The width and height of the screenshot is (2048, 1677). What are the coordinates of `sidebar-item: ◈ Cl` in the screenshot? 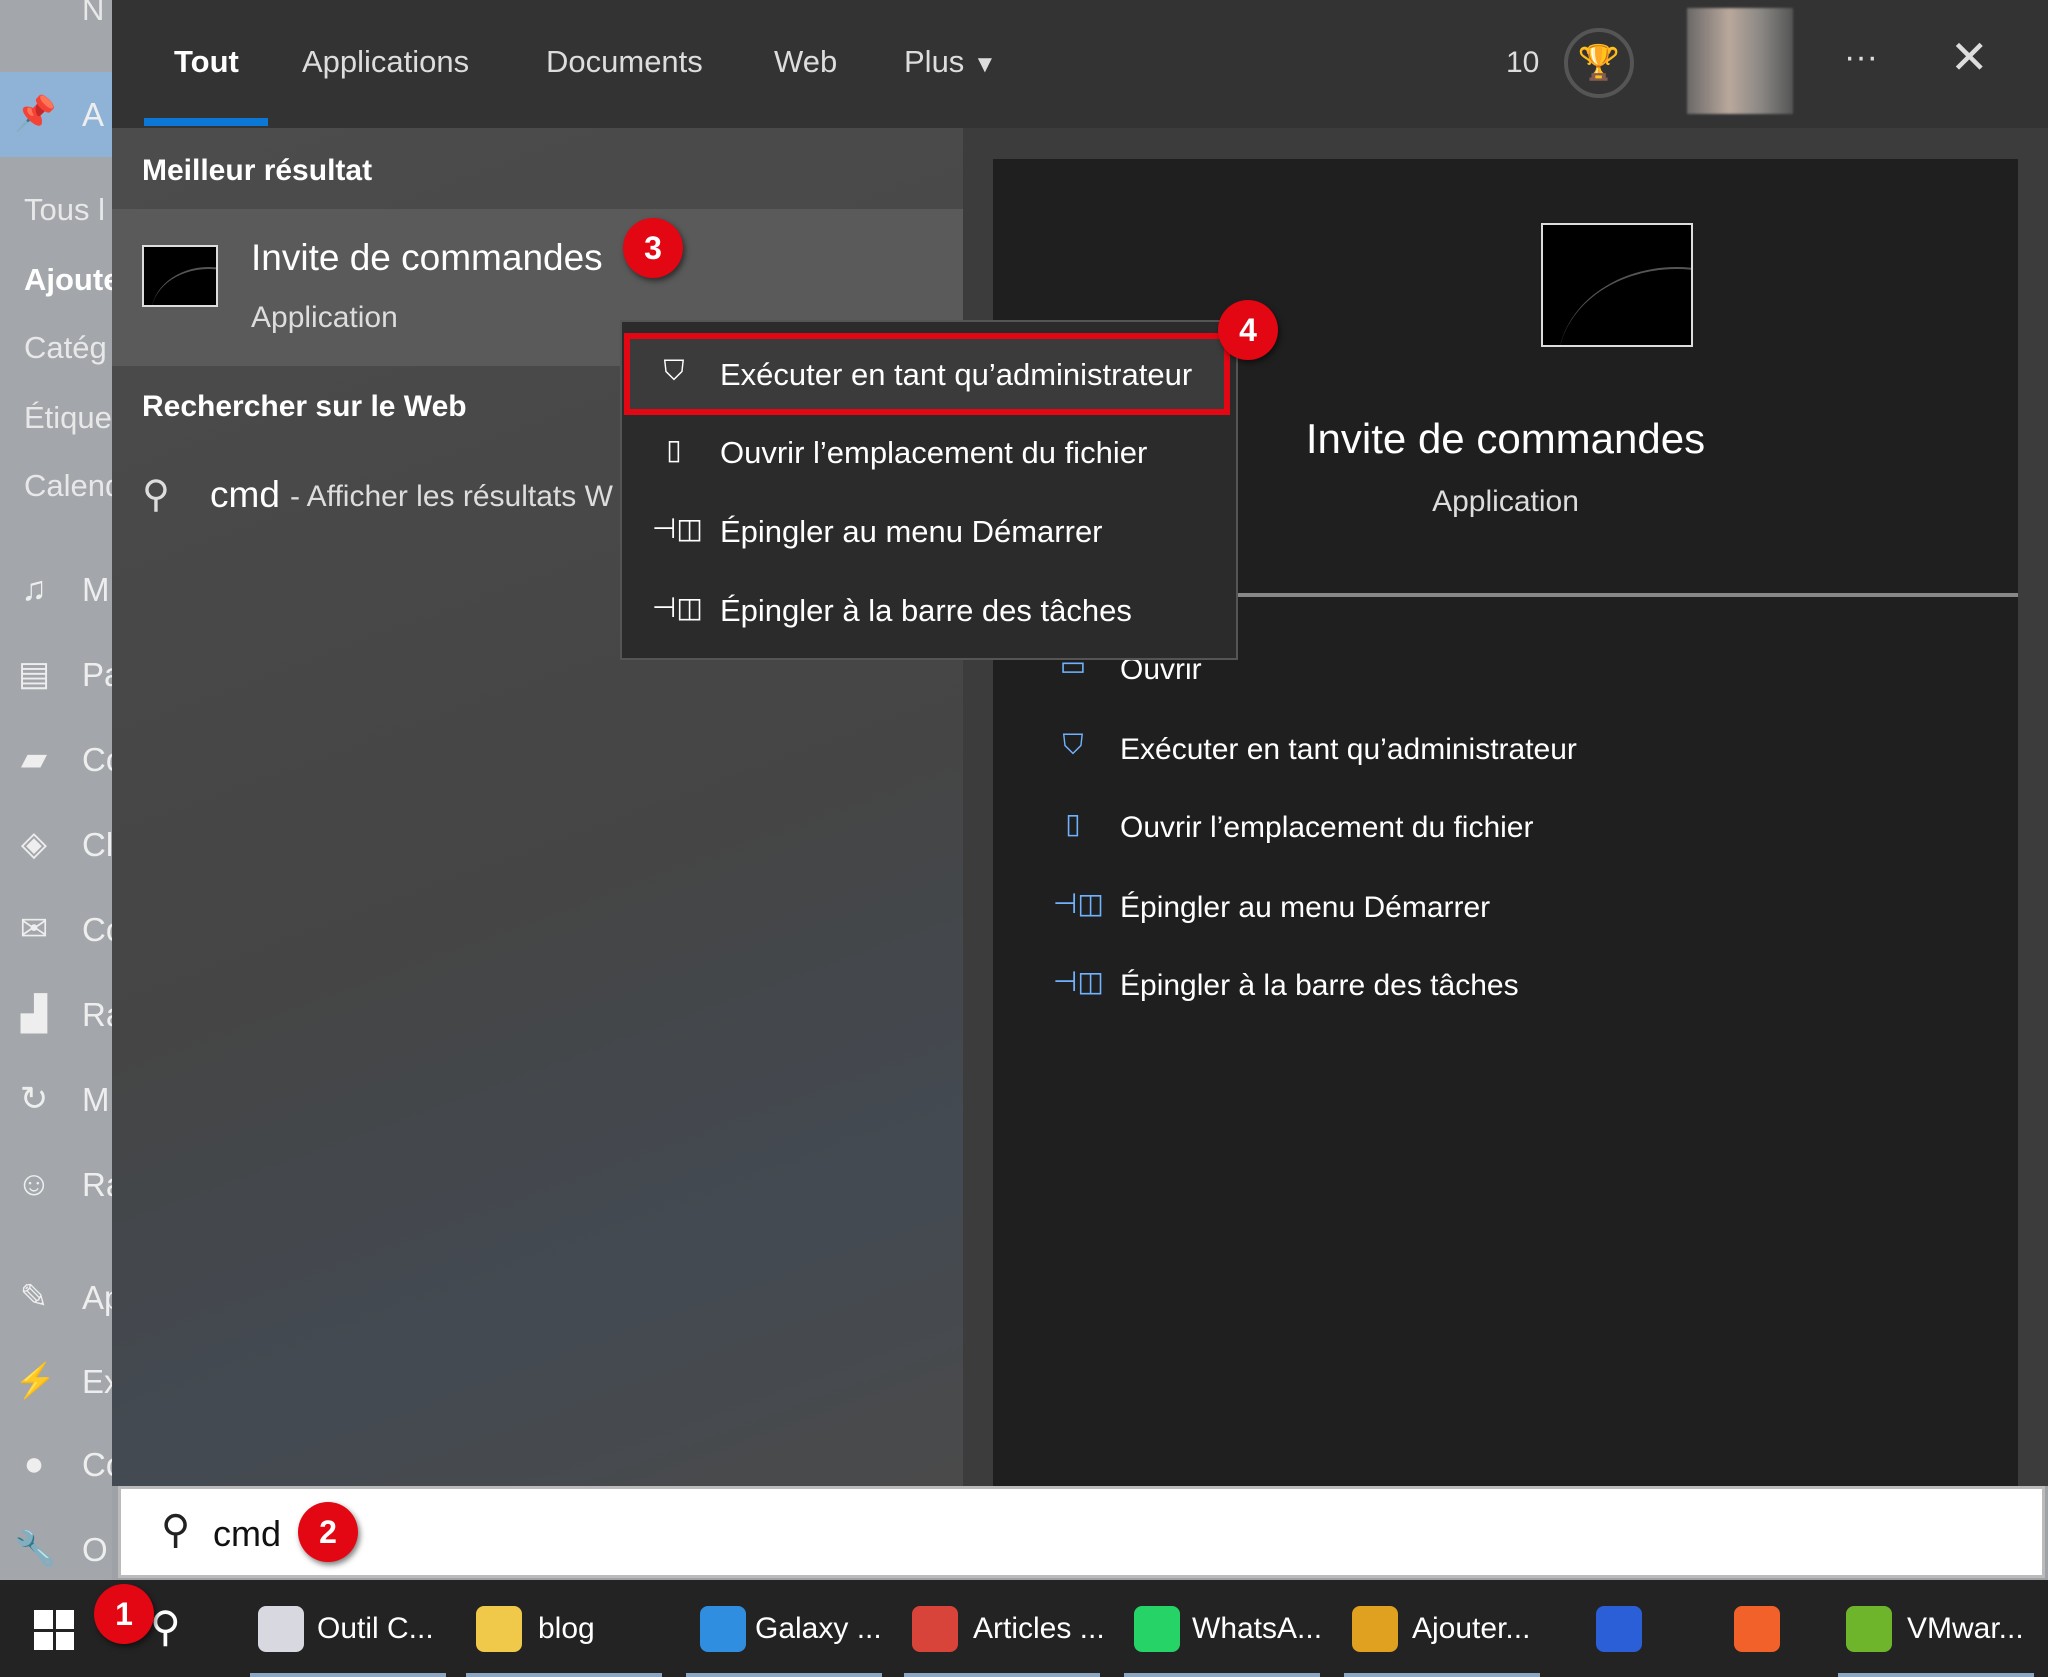 It's located at (56, 848).